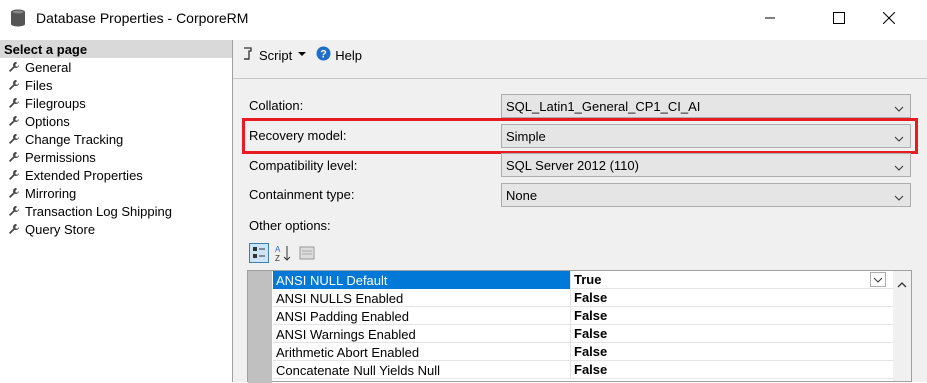 The width and height of the screenshot is (927, 383). I want to click on containment-type-select: None, so click(706, 195).